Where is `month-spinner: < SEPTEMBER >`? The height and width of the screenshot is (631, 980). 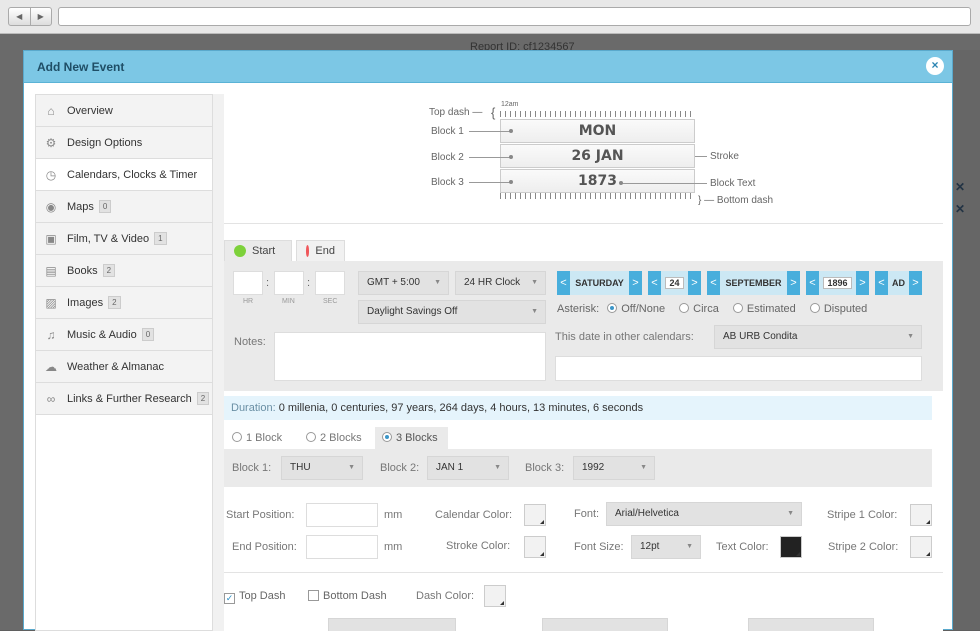 month-spinner: < SEPTEMBER > is located at coordinates (753, 283).